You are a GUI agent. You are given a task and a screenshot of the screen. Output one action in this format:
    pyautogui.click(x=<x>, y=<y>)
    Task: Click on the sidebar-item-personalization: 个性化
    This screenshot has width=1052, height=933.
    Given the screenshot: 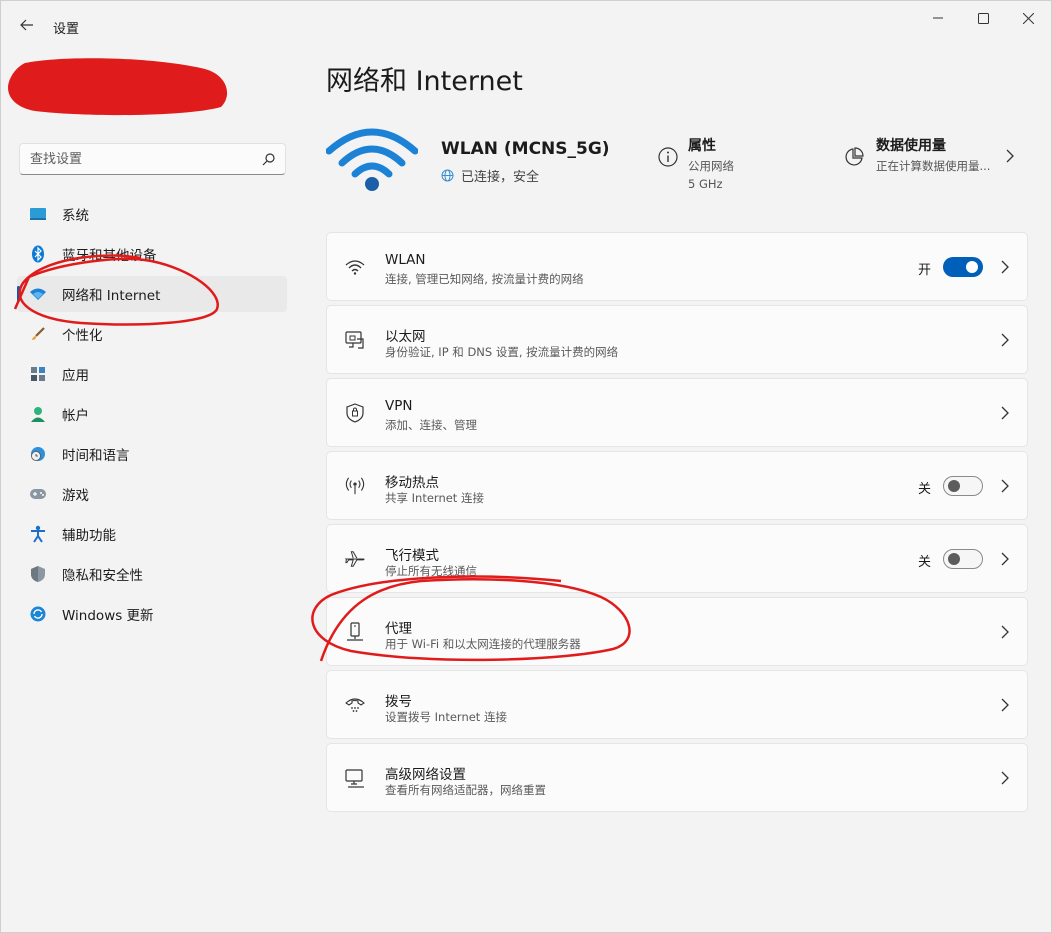 What is the action you would take?
    pyautogui.click(x=152, y=334)
    